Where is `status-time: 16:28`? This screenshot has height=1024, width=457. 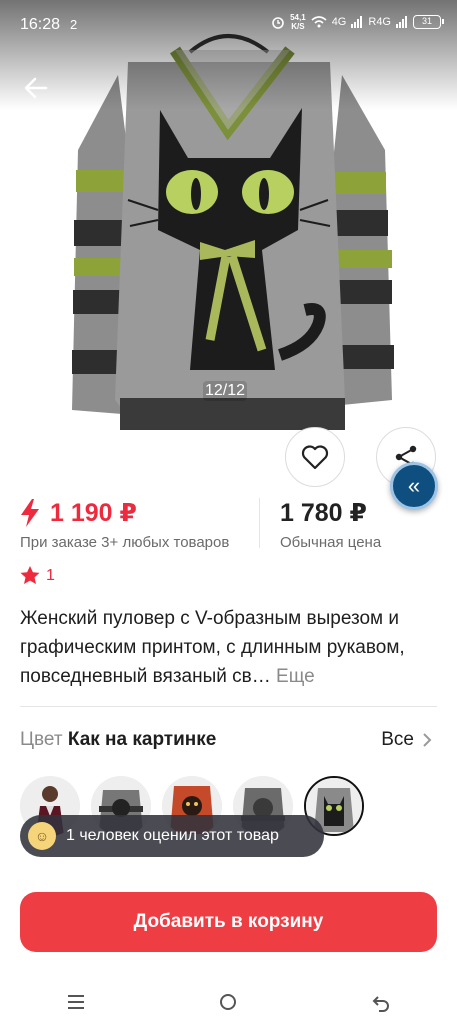 status-time: 16:28 is located at coordinates (40, 24).